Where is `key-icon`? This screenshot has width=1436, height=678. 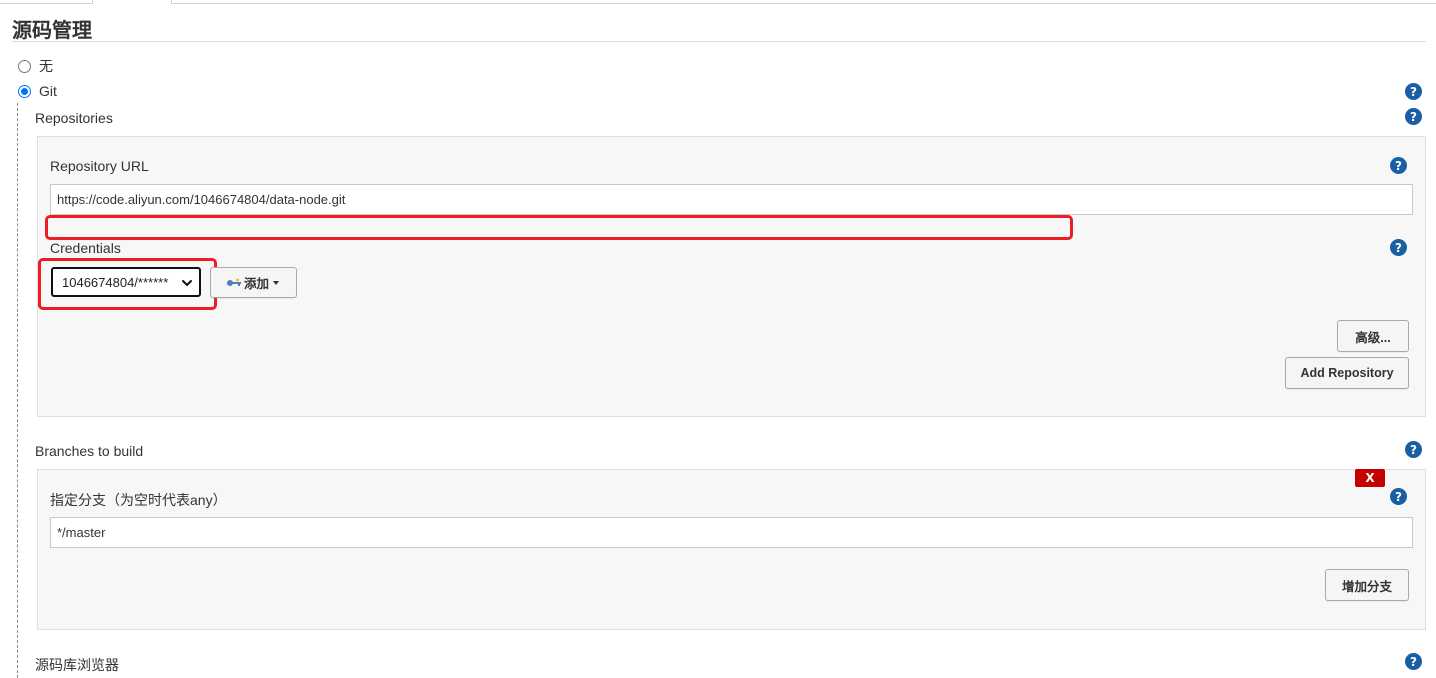
key-icon is located at coordinates (233, 282).